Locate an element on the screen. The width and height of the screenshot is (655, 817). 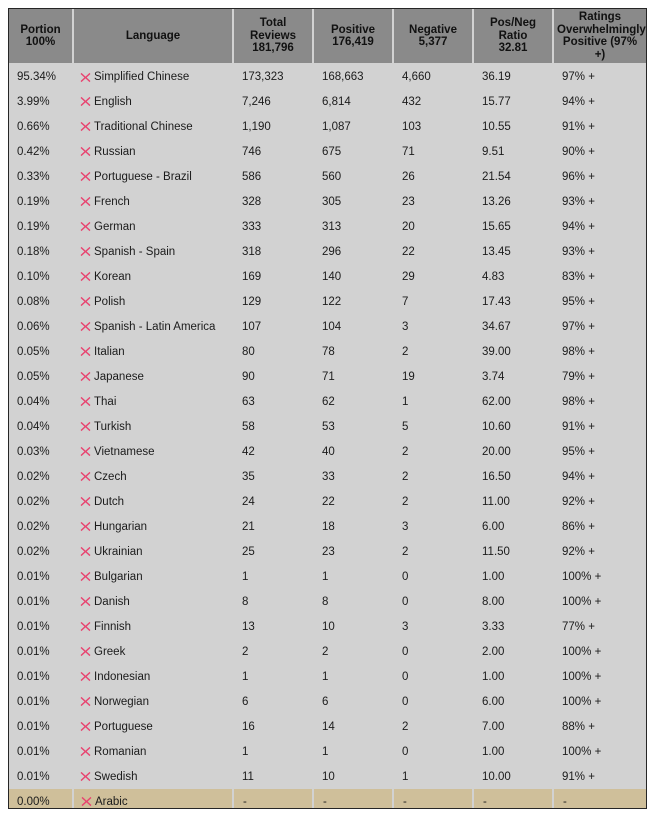
table-row: 3.99% English 7,246 6,814 432 15.77 94% + is located at coordinates (327, 101).